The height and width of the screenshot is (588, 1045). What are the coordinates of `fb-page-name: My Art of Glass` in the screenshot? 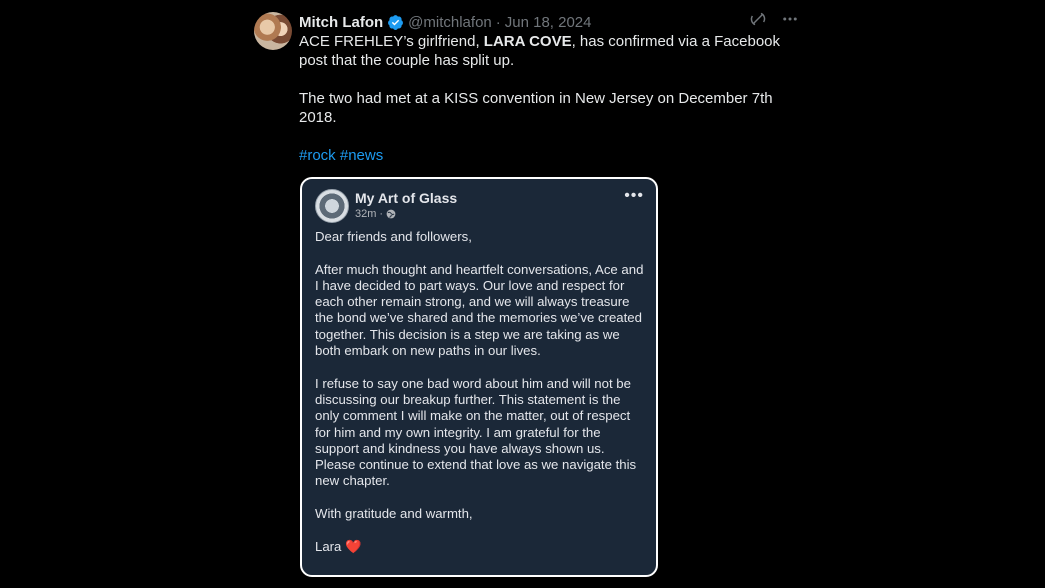 It's located at (406, 198).